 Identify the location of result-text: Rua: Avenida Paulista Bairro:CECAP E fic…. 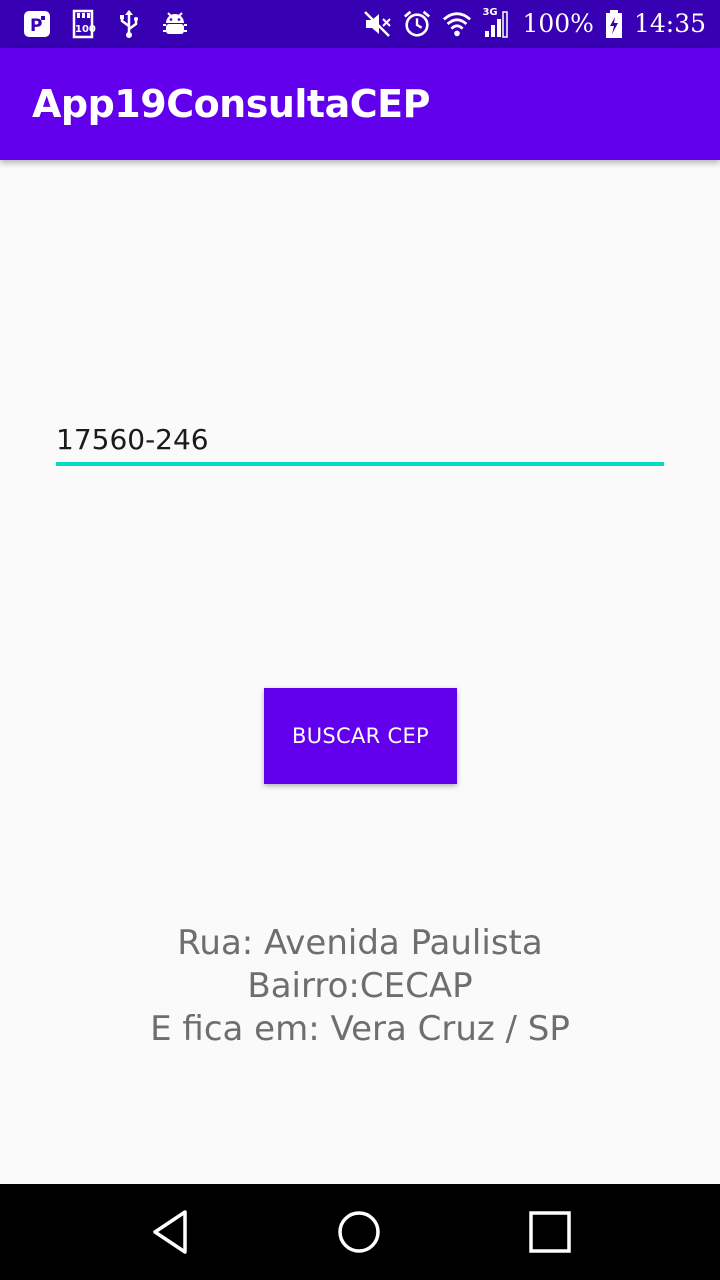
(360, 986).